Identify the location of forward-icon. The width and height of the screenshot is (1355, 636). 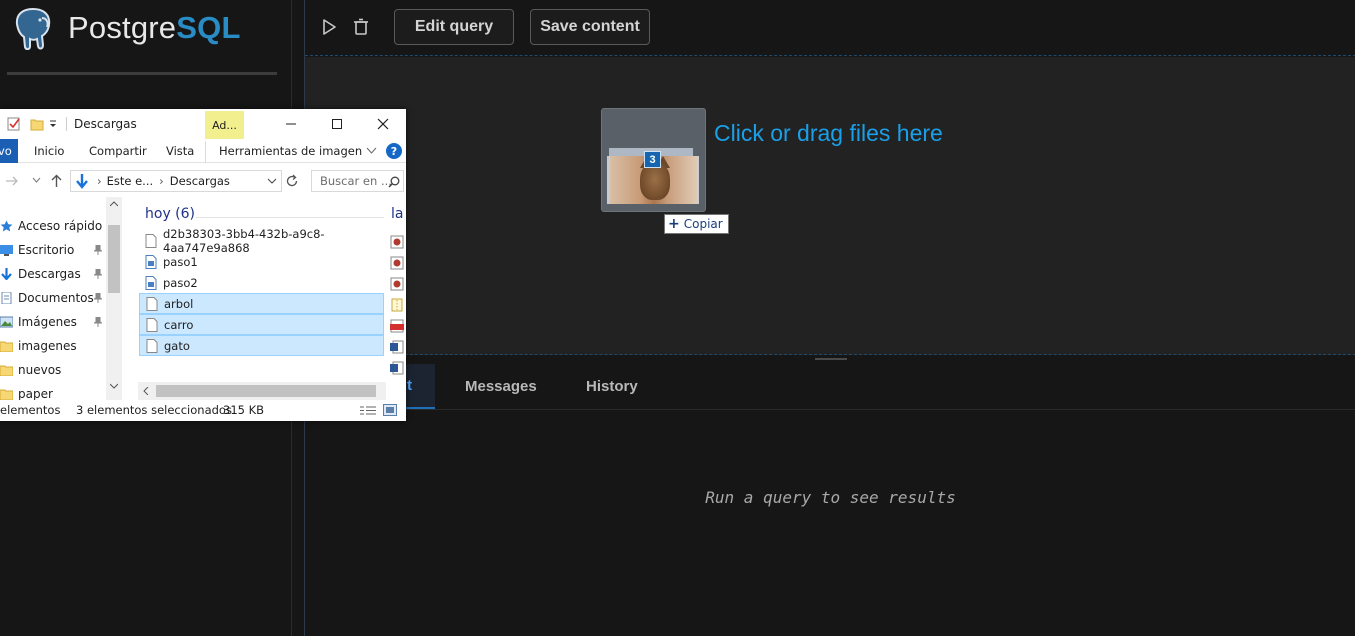
(12, 181).